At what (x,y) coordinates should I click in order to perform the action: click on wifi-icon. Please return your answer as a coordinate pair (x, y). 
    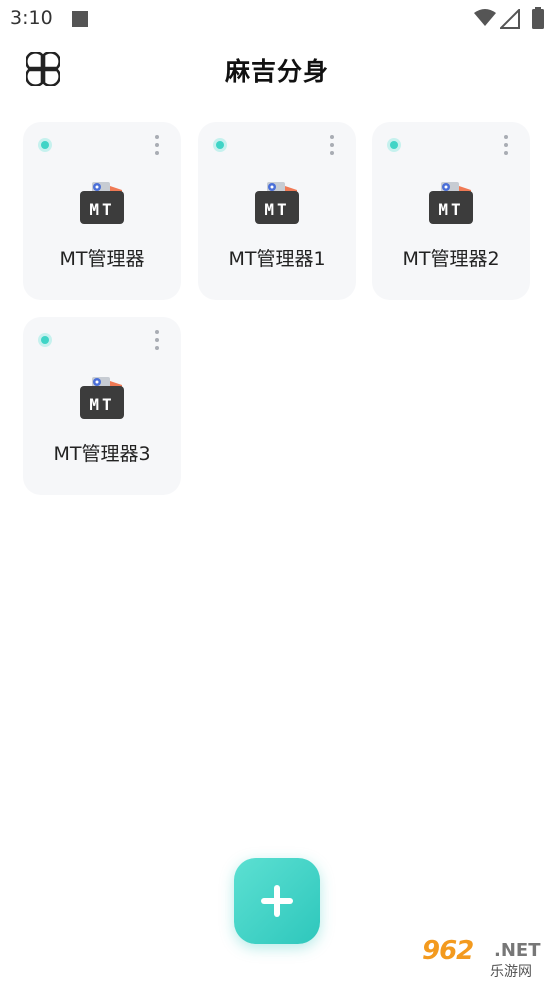
    Looking at the image, I should click on (485, 17).